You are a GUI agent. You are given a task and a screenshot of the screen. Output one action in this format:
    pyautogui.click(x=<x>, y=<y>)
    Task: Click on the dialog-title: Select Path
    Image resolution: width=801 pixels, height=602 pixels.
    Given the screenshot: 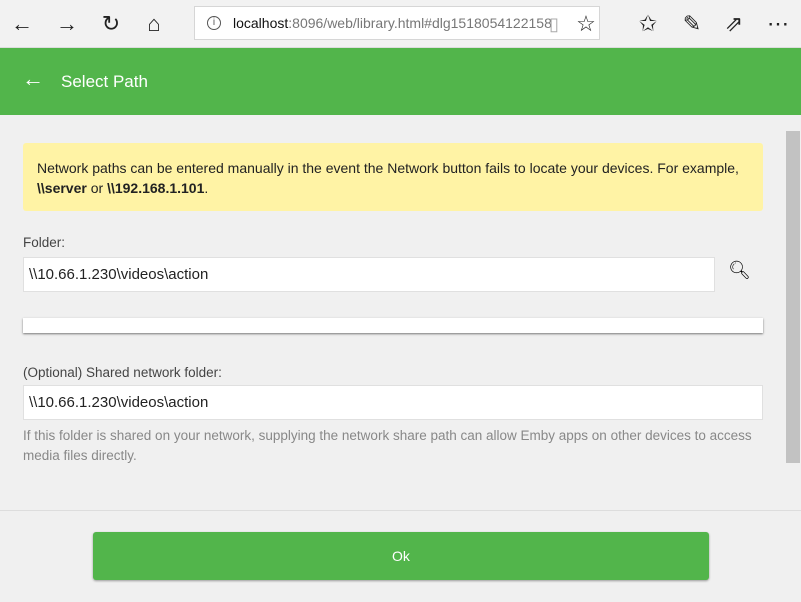 What is the action you would take?
    pyautogui.click(x=104, y=81)
    